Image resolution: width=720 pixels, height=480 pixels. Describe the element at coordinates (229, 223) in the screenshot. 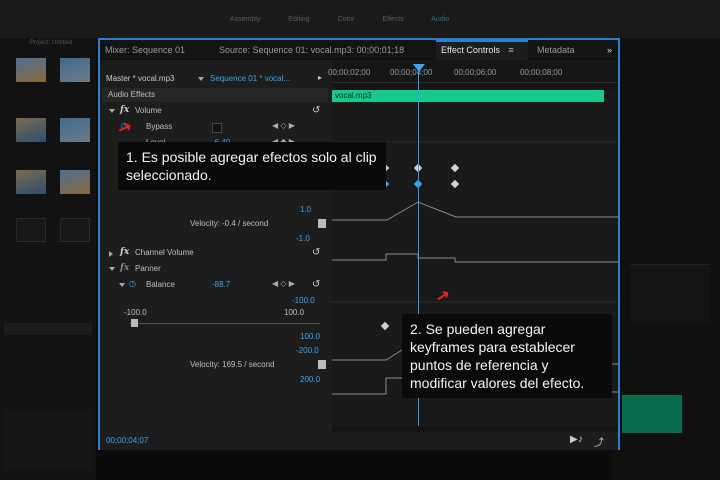

I see `level-velocity-label: Velocity: -0.4 / second` at that location.